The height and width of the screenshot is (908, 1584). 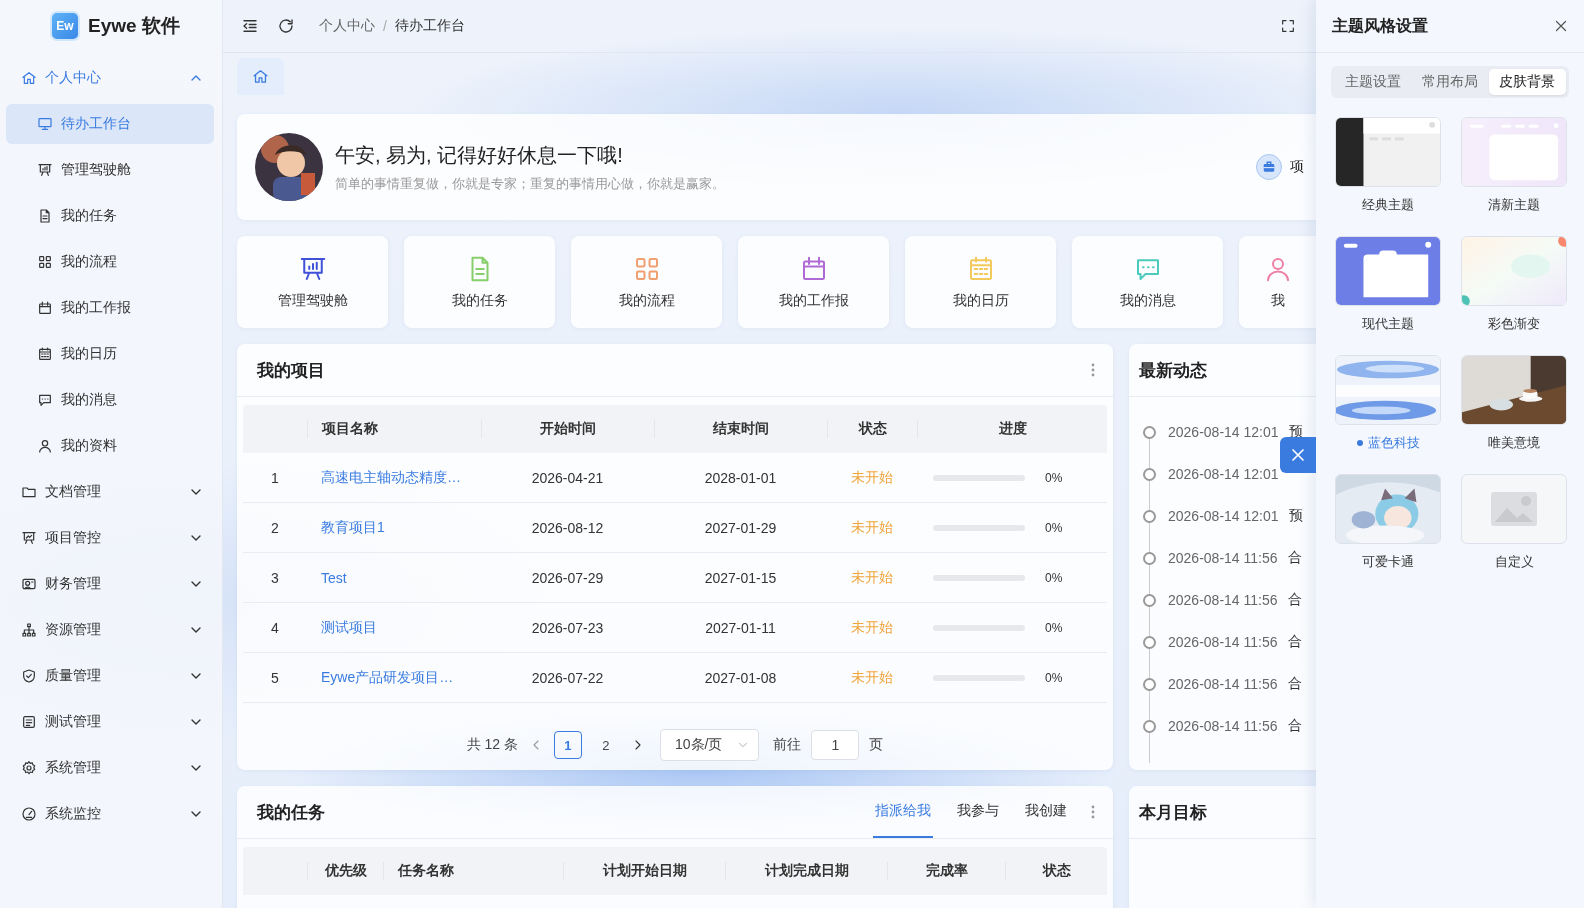 I want to click on menu-item: 测试管理, so click(x=111, y=722).